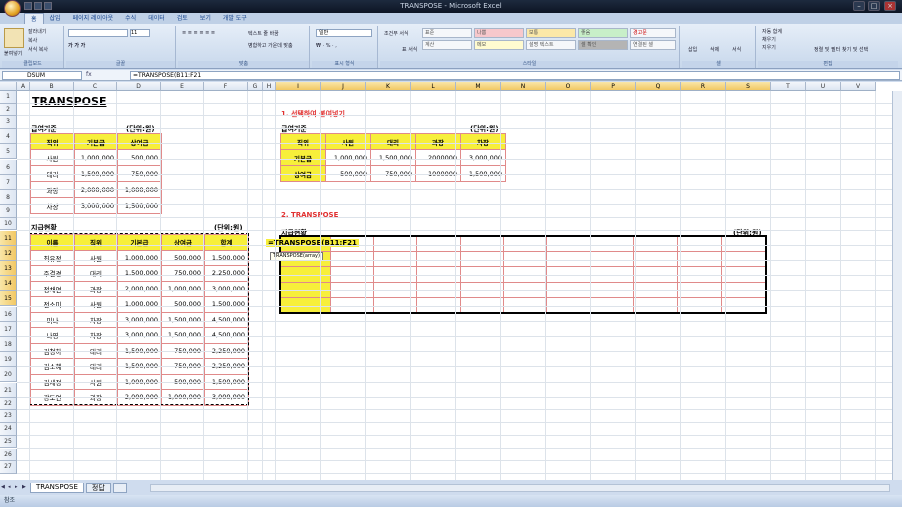  What do you see at coordinates (769, 47) in the screenshot?
I see `clear-button: 지우기` at bounding box center [769, 47].